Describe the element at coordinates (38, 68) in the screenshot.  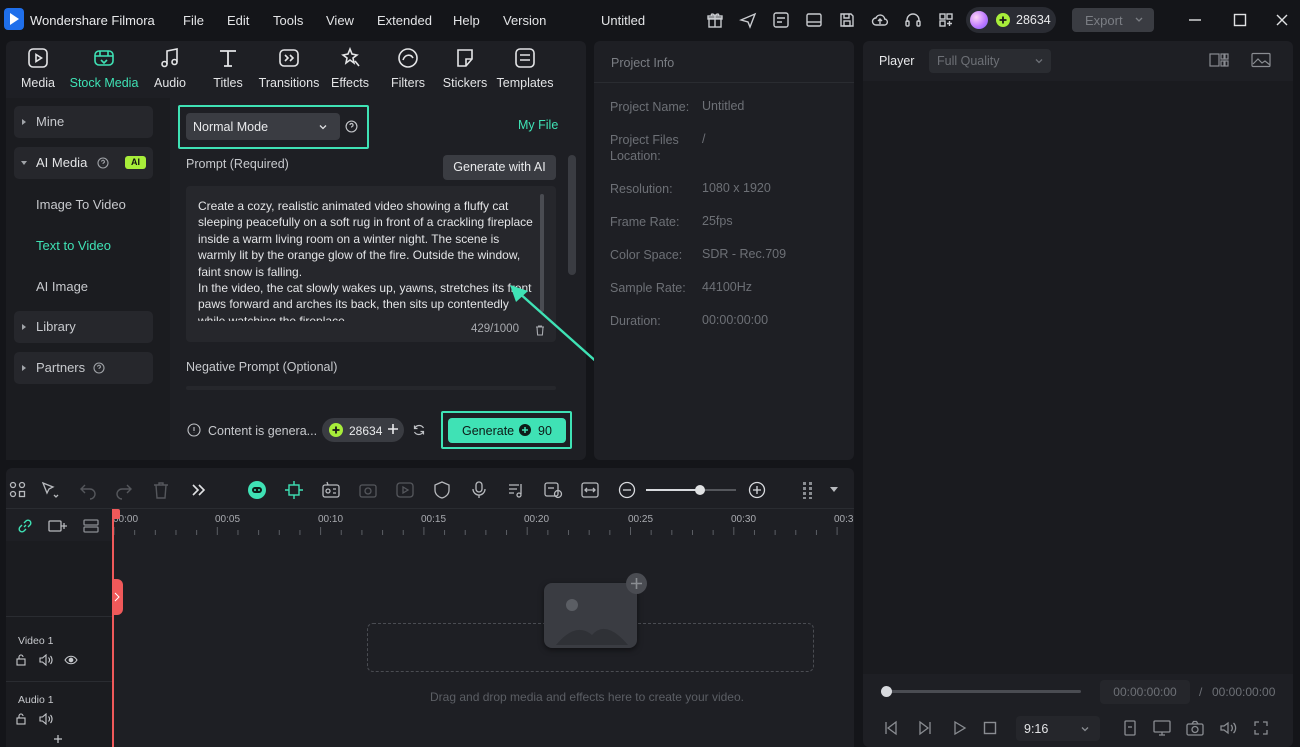
I see `tab-media: Media` at that location.